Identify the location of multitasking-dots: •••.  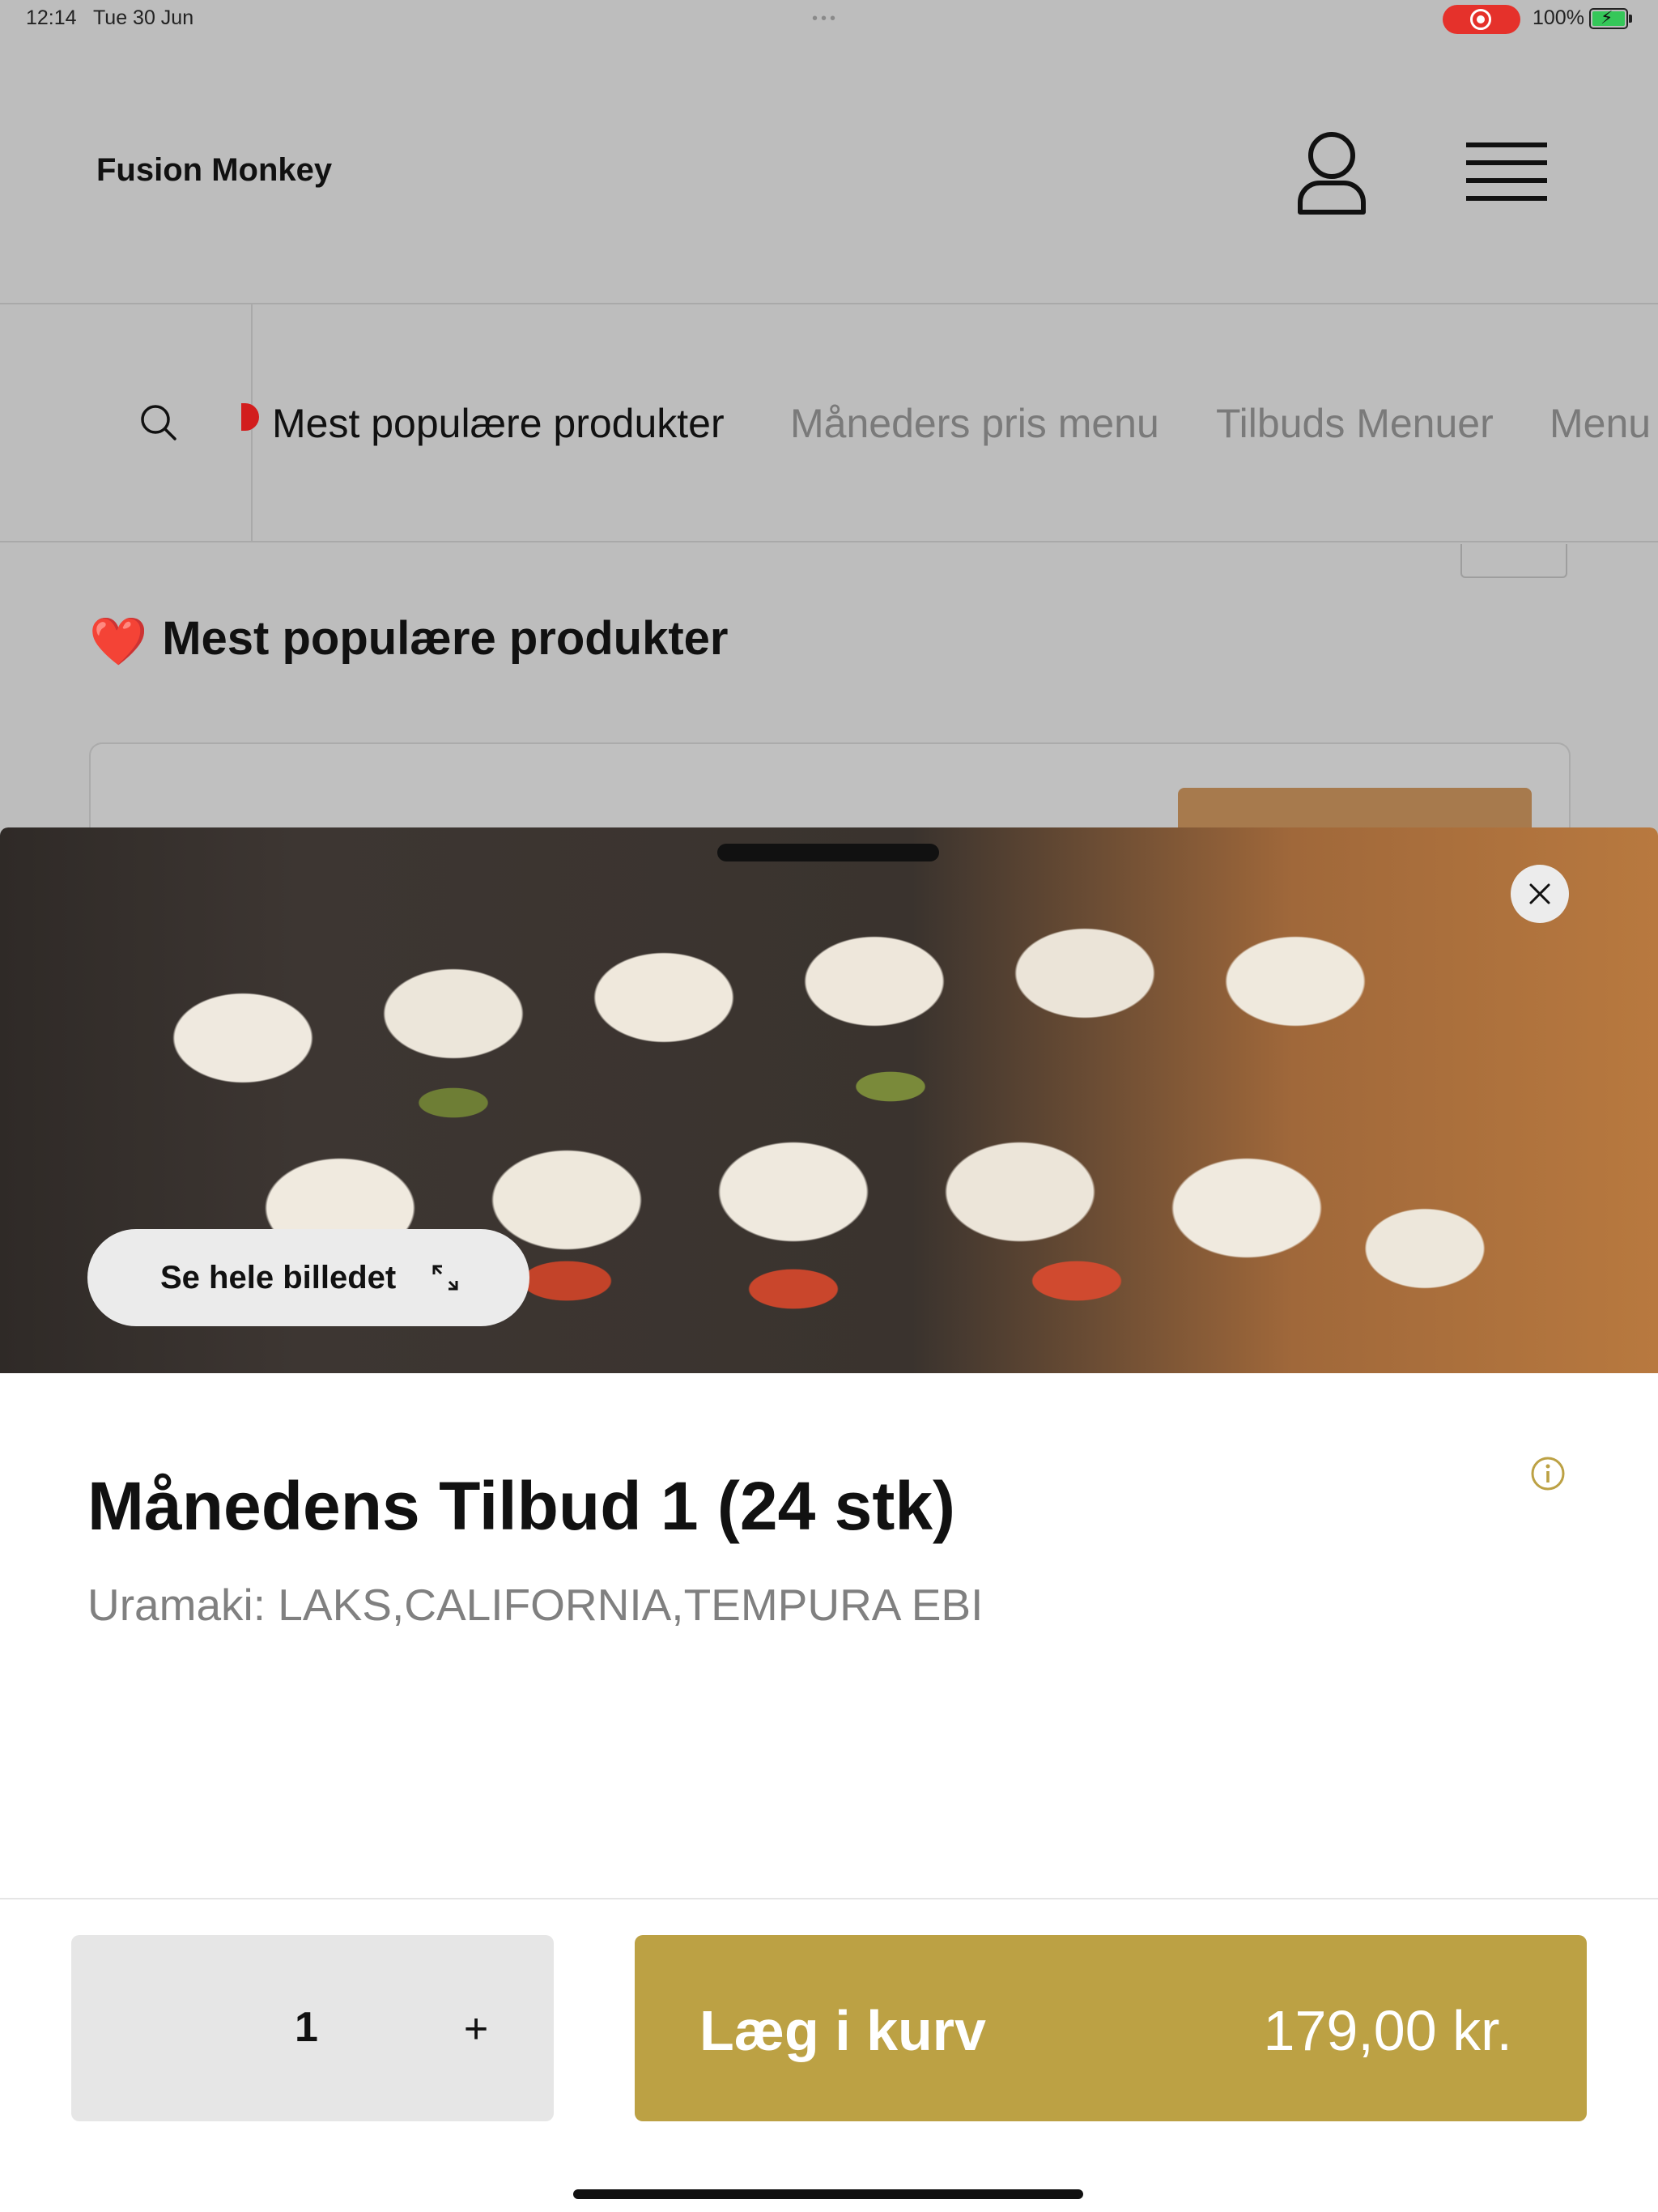
(825, 19).